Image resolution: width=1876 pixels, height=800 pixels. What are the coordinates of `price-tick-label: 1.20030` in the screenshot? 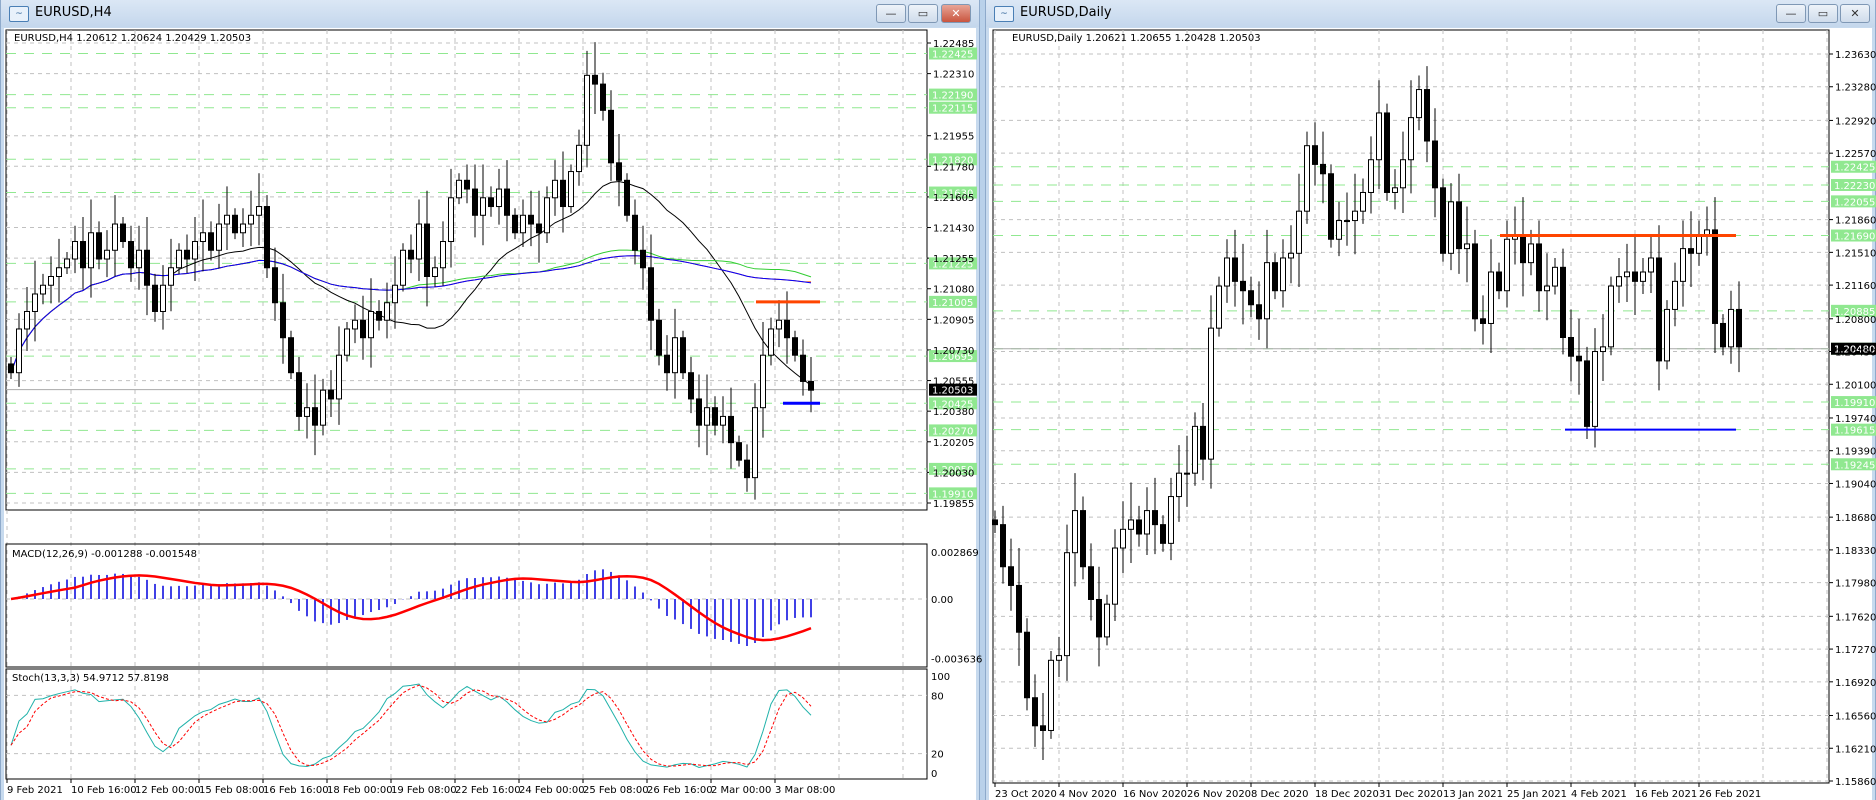 It's located at (953, 473).